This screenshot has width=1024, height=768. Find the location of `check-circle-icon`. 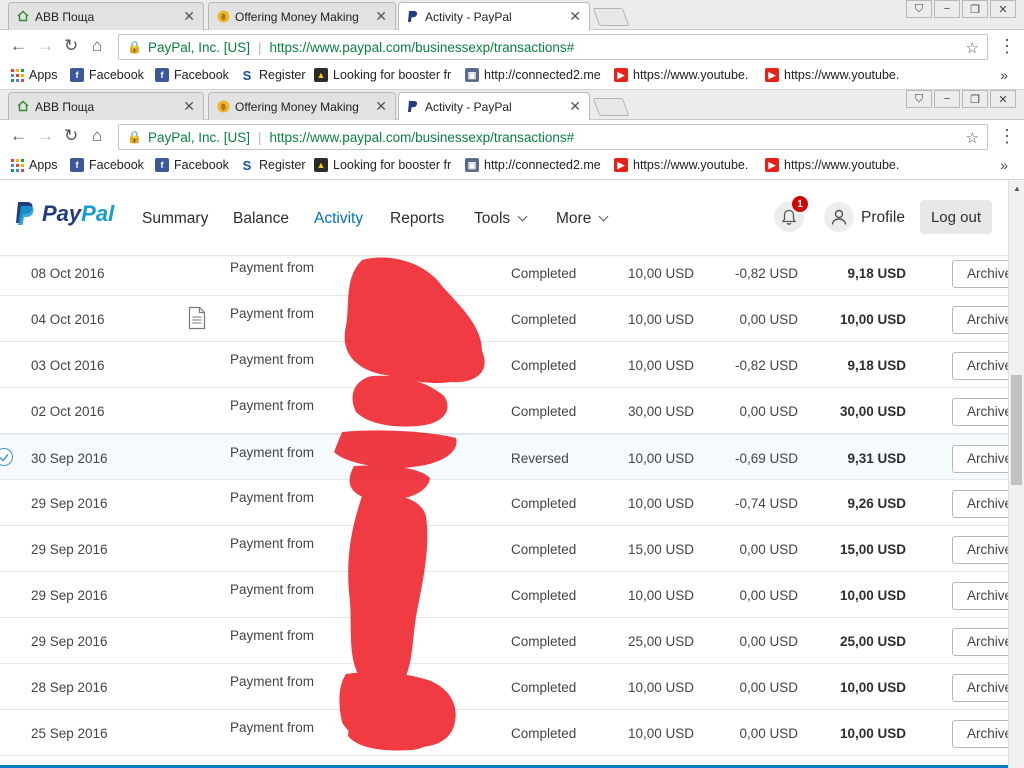

check-circle-icon is located at coordinates (6, 457).